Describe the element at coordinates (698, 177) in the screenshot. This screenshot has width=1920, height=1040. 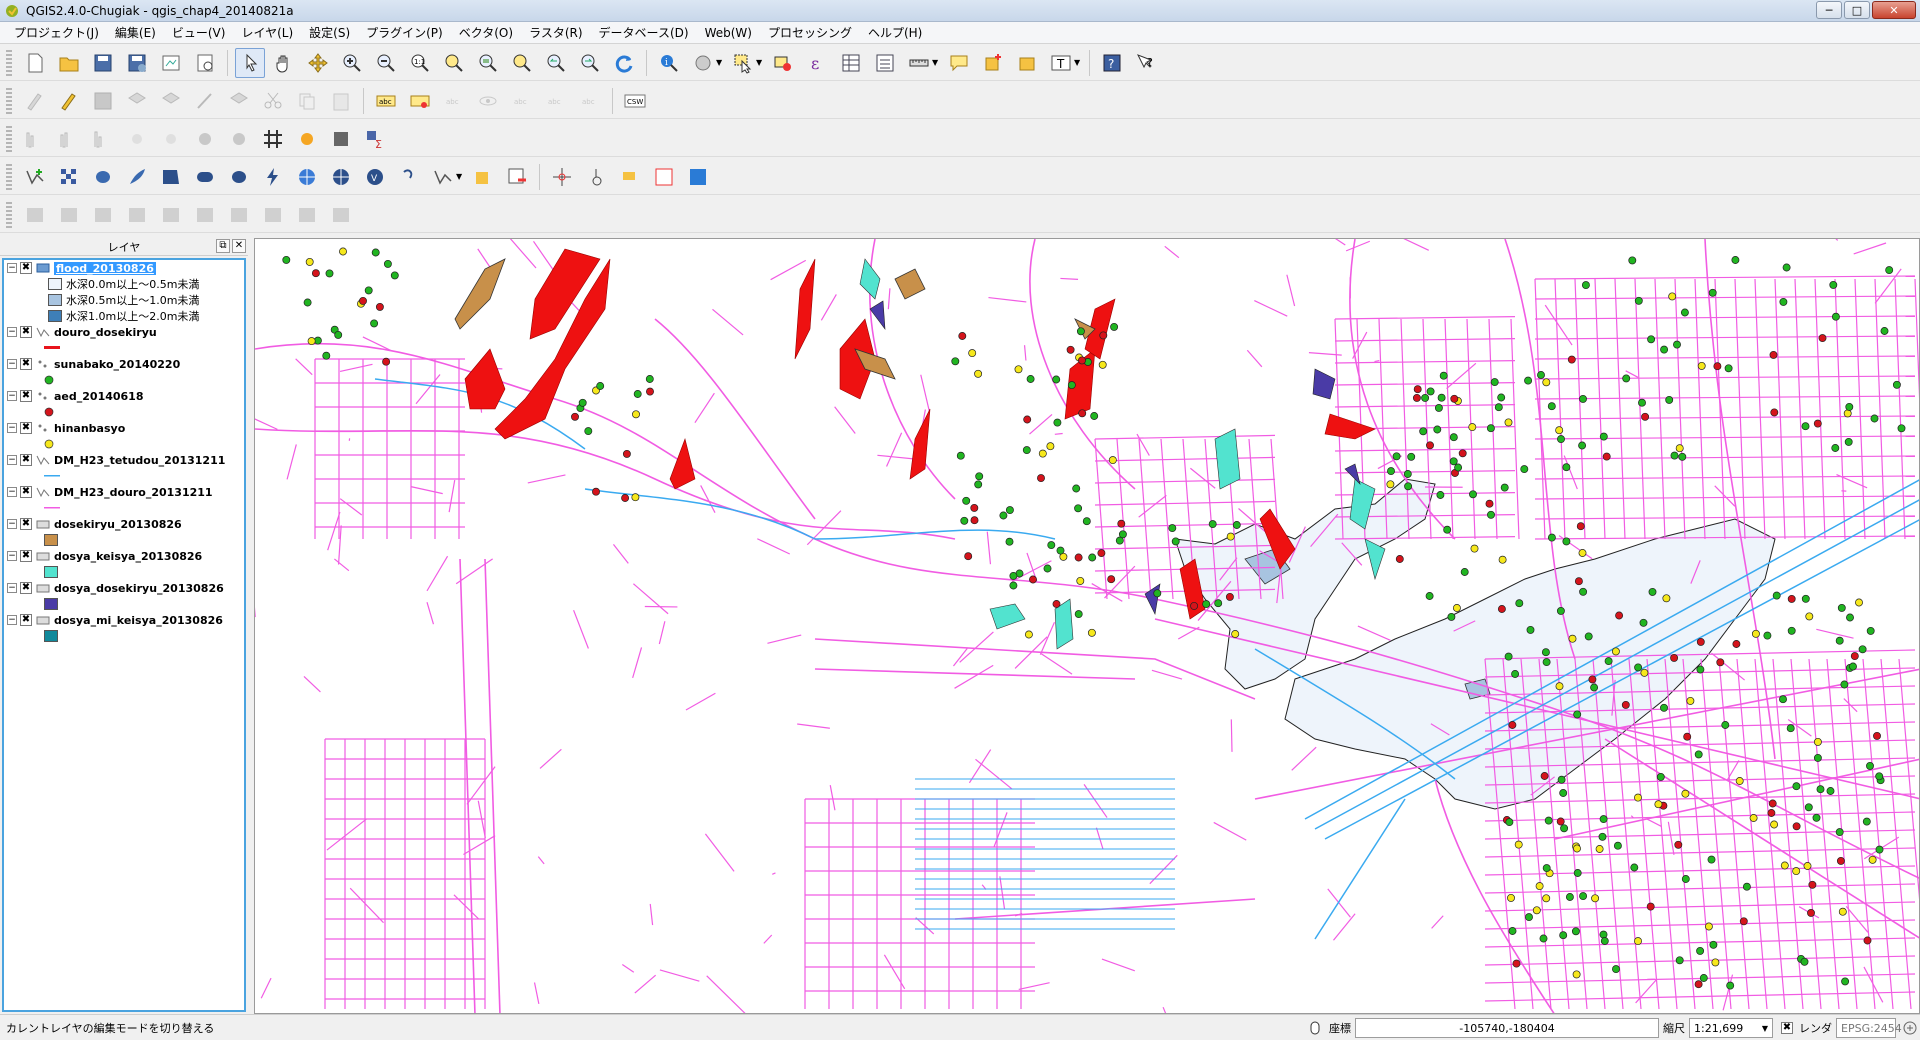
I see `heatmap-button` at that location.